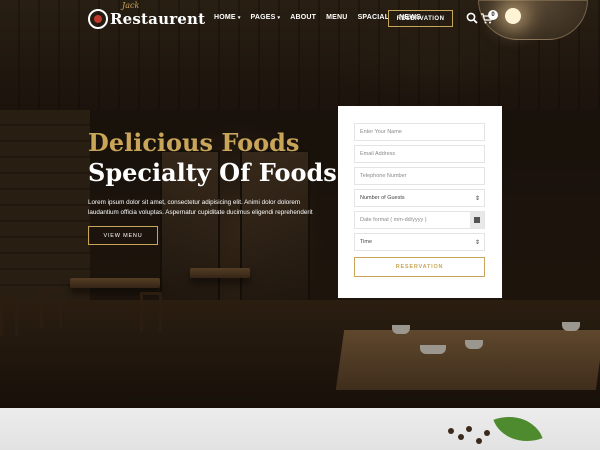 The height and width of the screenshot is (450, 600). What do you see at coordinates (493, 15) in the screenshot?
I see `cart-count-badge: 0` at bounding box center [493, 15].